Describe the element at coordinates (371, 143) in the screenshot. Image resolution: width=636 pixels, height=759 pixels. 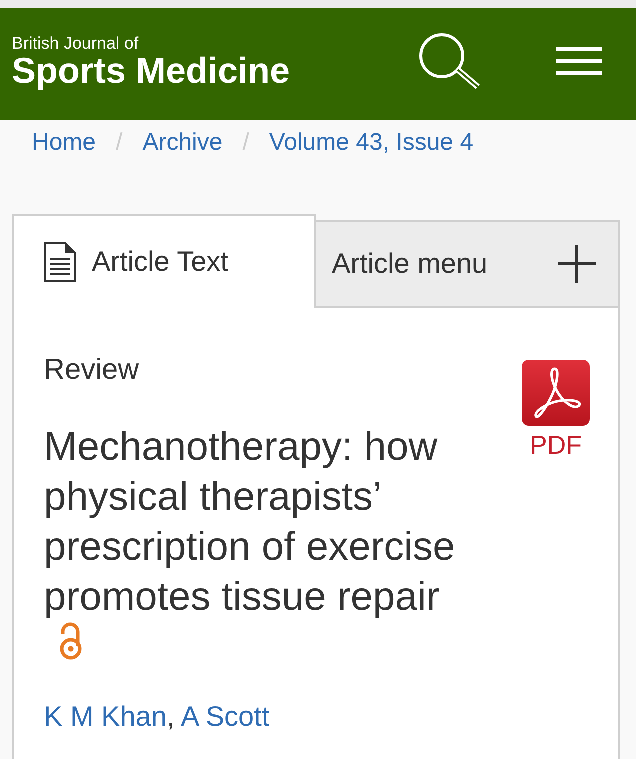
I see `breadcrumb-link: Volume 43, Issue 4` at that location.